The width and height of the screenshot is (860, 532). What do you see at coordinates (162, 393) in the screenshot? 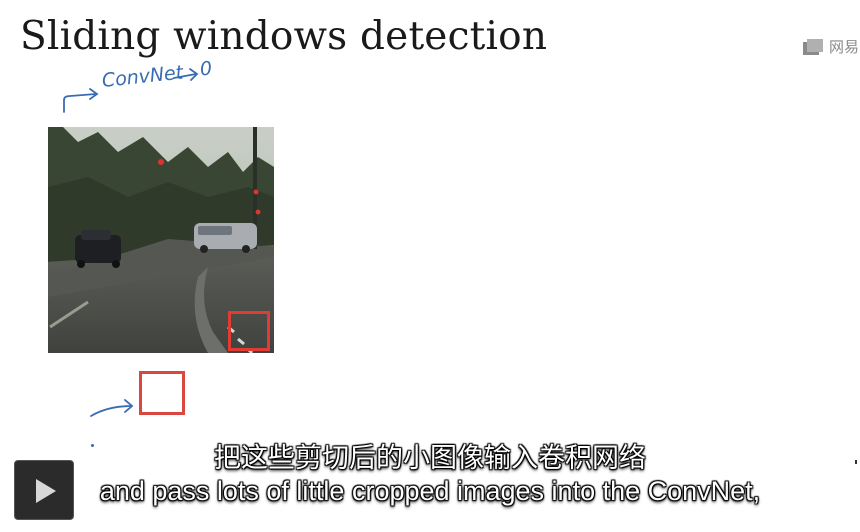
I see `cropped-window-box` at bounding box center [162, 393].